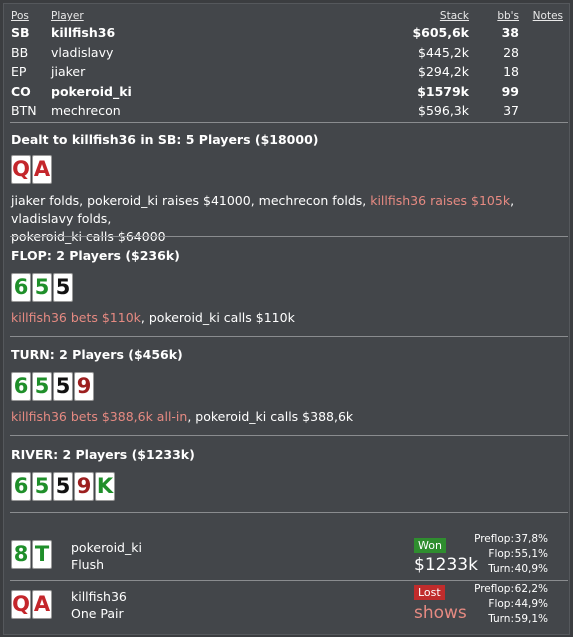 The width and height of the screenshot is (573, 637). Describe the element at coordinates (86, 111) in the screenshot. I see `player-name-cell: mechrecon` at that location.